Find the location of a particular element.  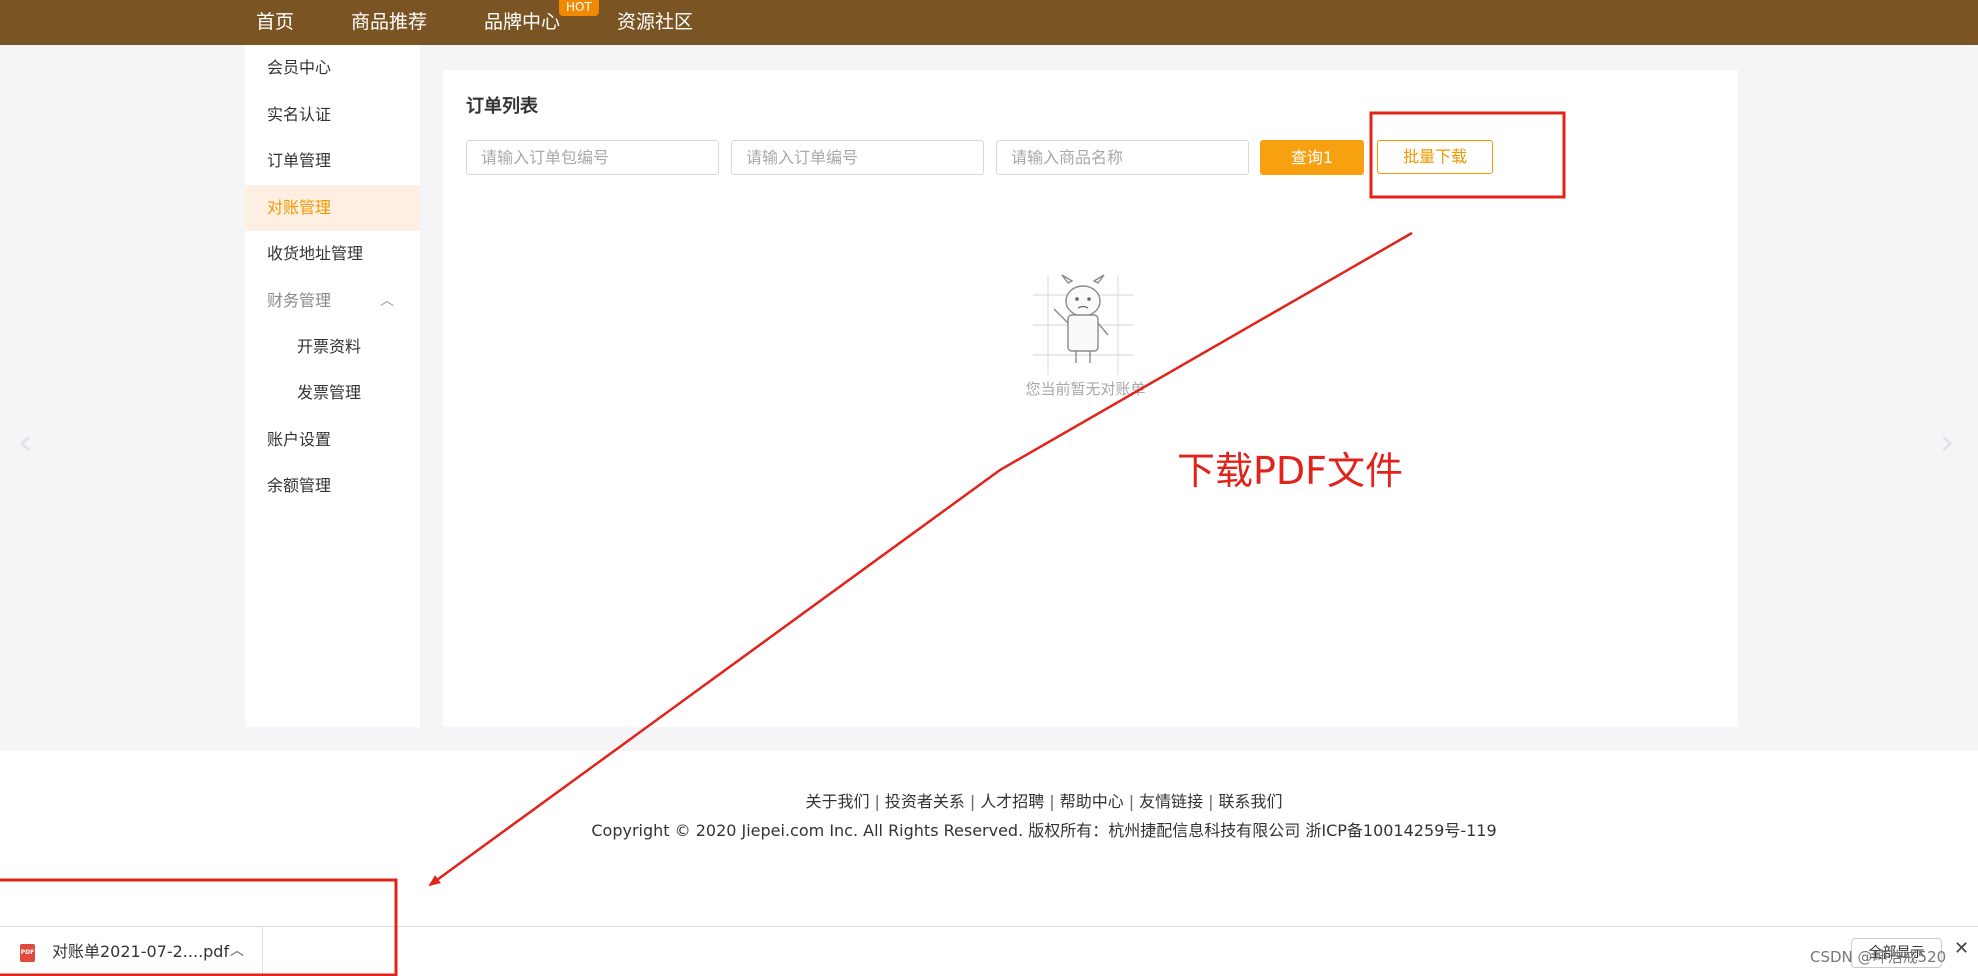

nav-brand-center: 品牌中心 is located at coordinates (522, 22).